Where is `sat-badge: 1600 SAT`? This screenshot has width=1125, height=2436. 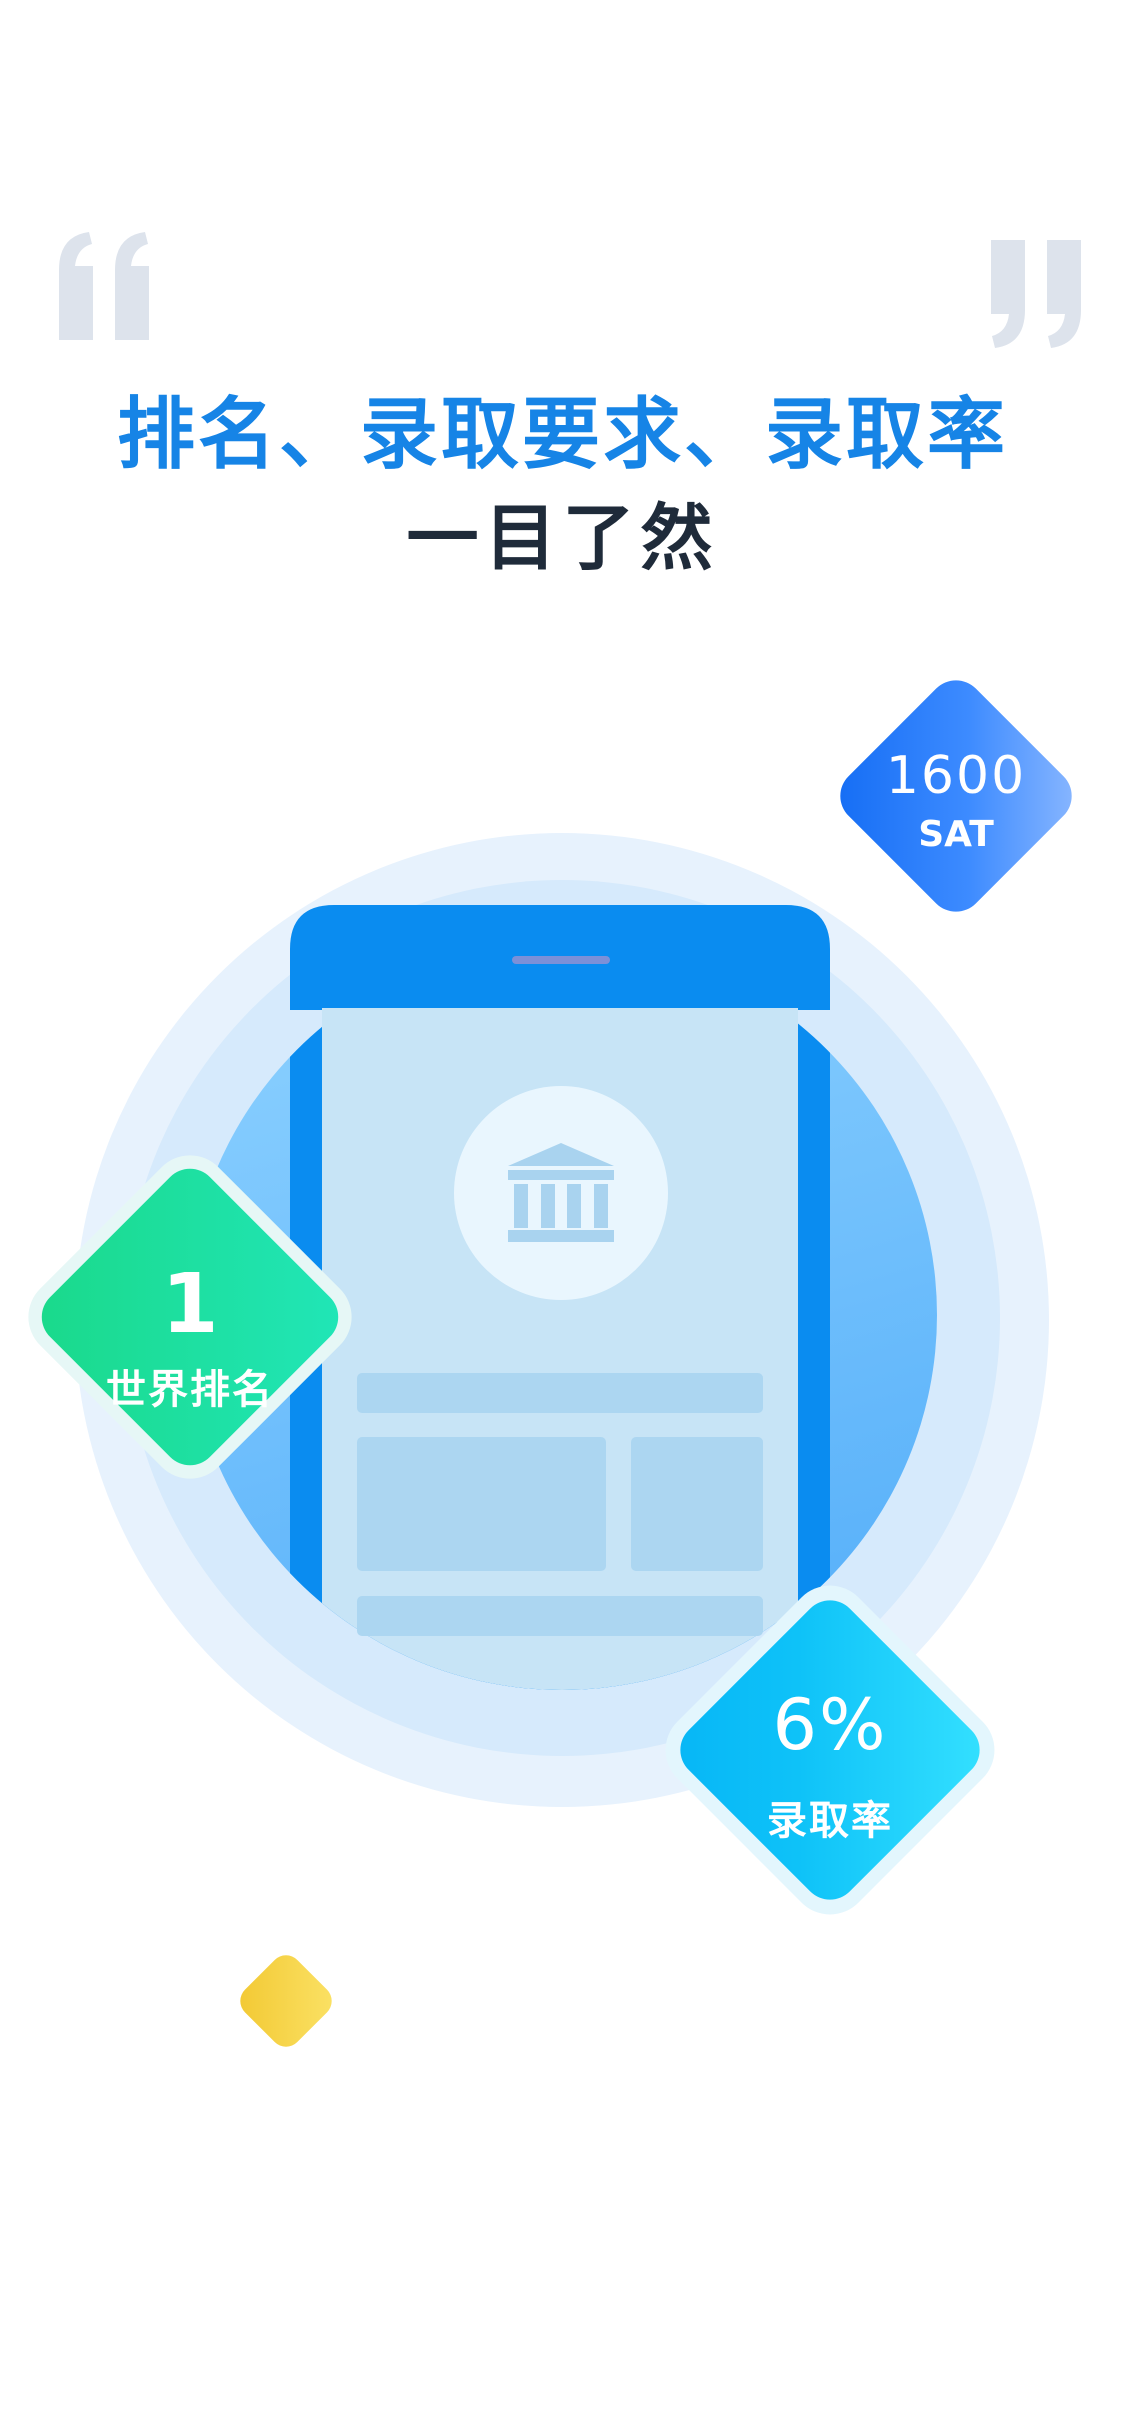 sat-badge: 1600 SAT is located at coordinates (956, 796).